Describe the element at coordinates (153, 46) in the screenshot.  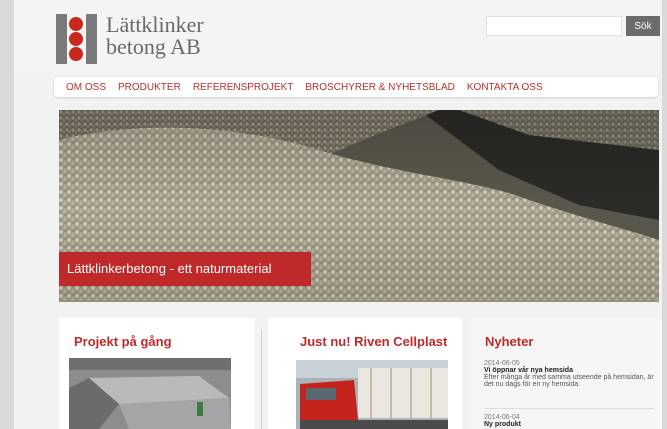
I see `logo-line-2: betong AB` at that location.